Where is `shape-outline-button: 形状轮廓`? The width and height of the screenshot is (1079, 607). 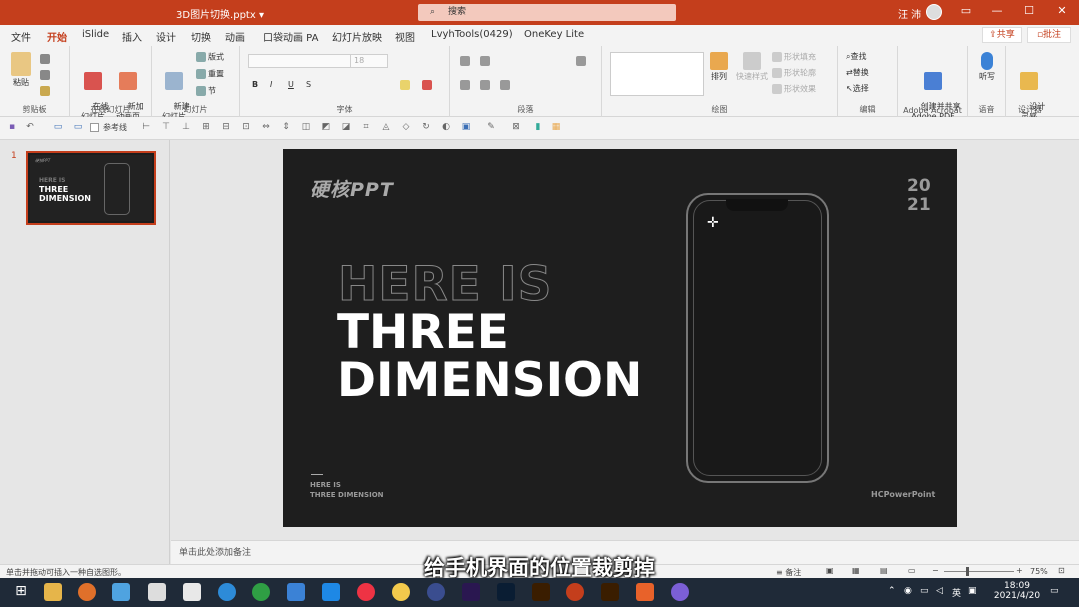 shape-outline-button: 形状轮廓 is located at coordinates (794, 73).